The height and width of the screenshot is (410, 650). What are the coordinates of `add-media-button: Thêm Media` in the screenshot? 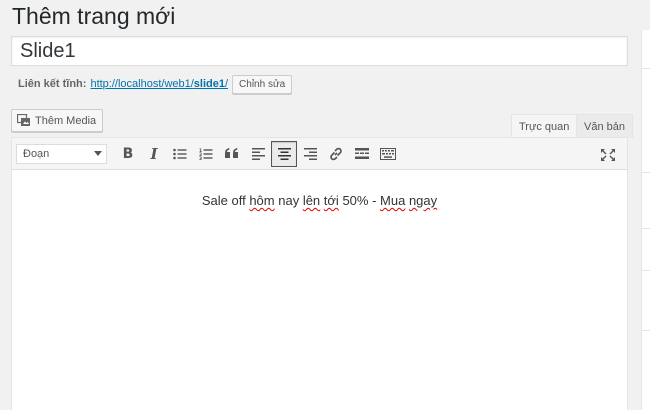 It's located at (57, 120).